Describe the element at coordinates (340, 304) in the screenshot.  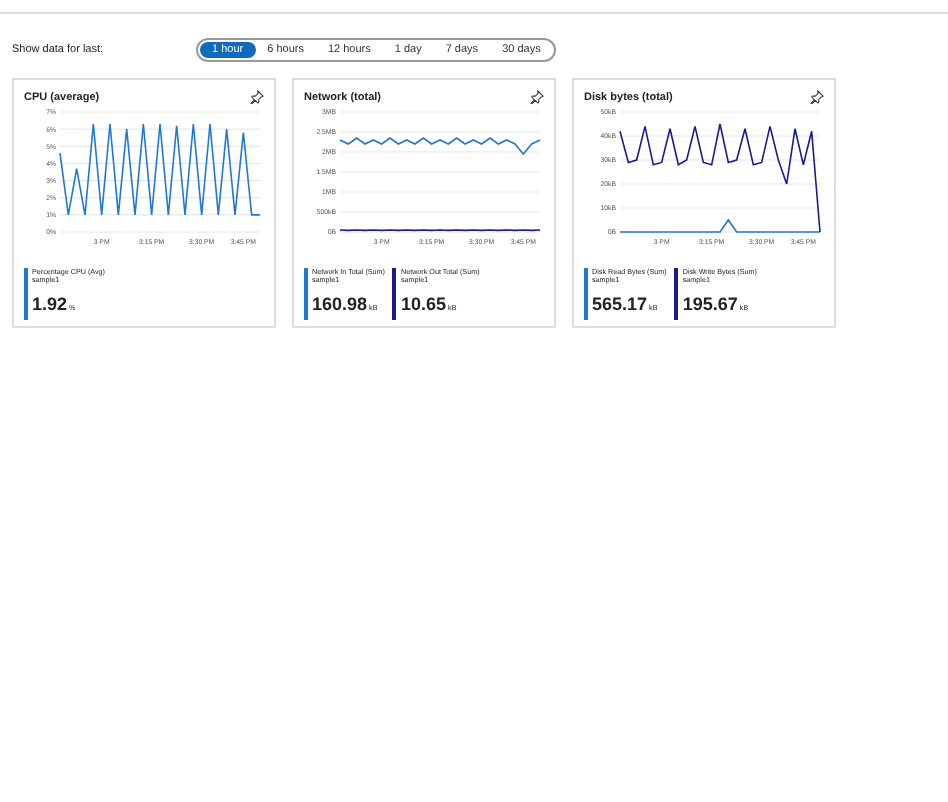
I see `metric-value: 160.98` at that location.